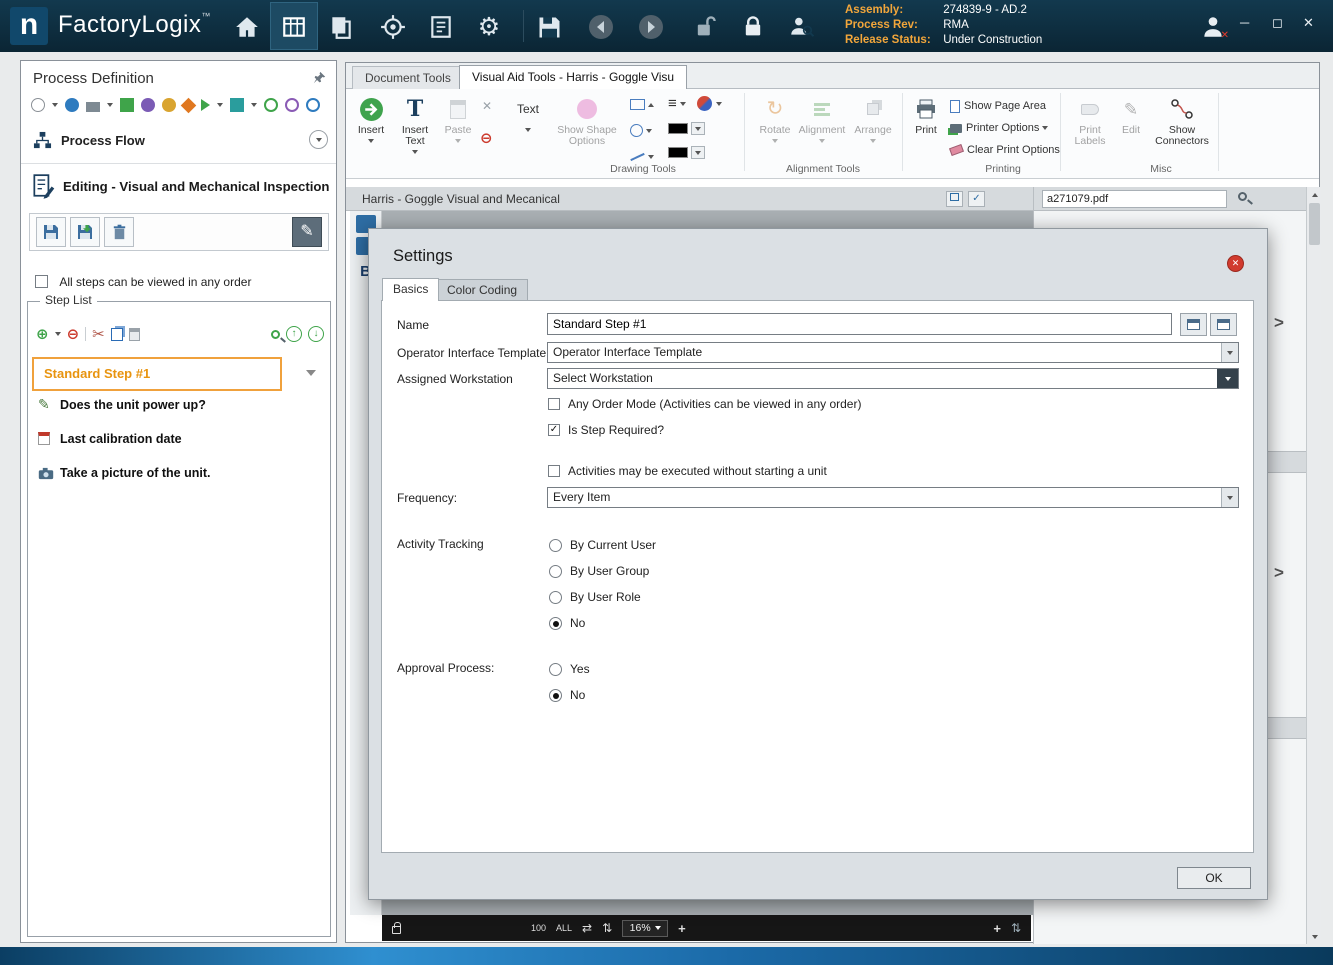 The height and width of the screenshot is (965, 1333). Describe the element at coordinates (1244, 22) in the screenshot. I see `minimize-button: ─` at that location.